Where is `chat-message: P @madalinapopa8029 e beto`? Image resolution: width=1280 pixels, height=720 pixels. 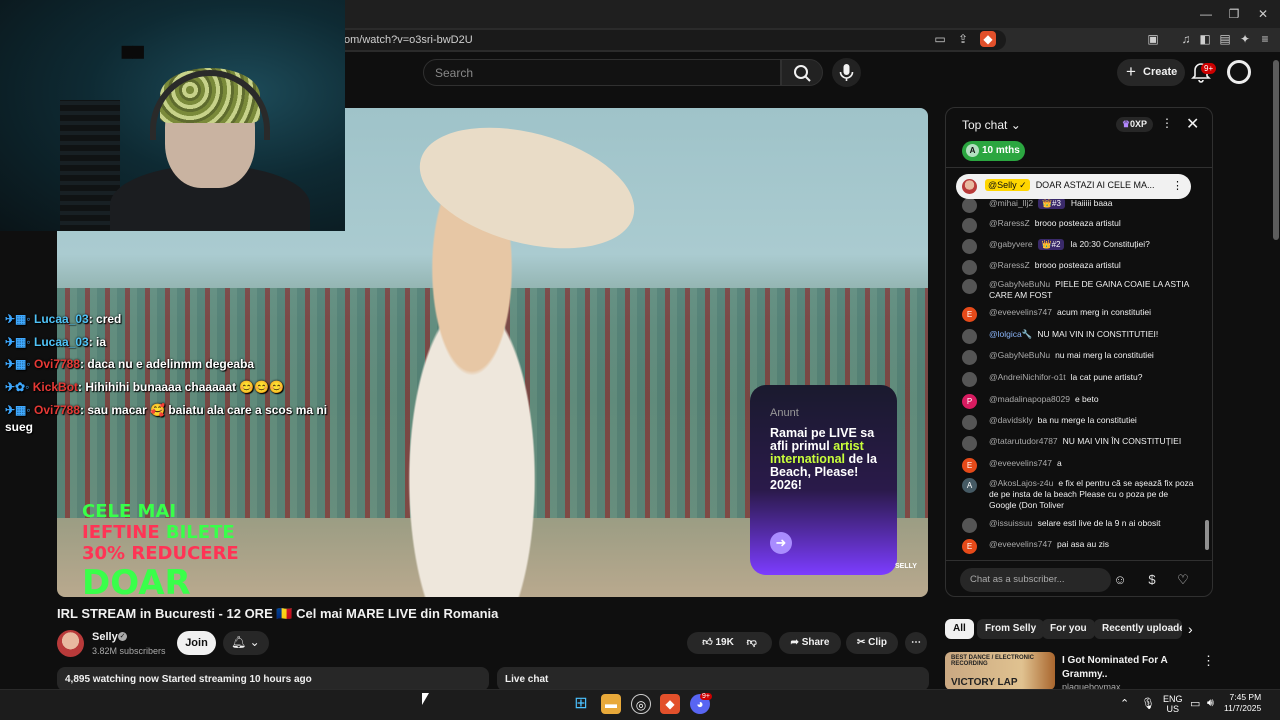 chat-message: P @madalinapopa8029 e beto is located at coordinates (1026, 401).